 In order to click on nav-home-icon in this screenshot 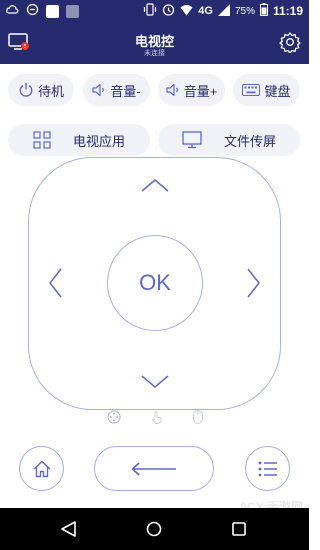, I will do `click(154, 529)`.